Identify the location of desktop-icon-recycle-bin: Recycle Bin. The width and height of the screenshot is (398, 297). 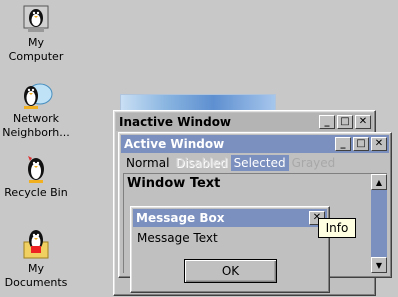
(36, 177).